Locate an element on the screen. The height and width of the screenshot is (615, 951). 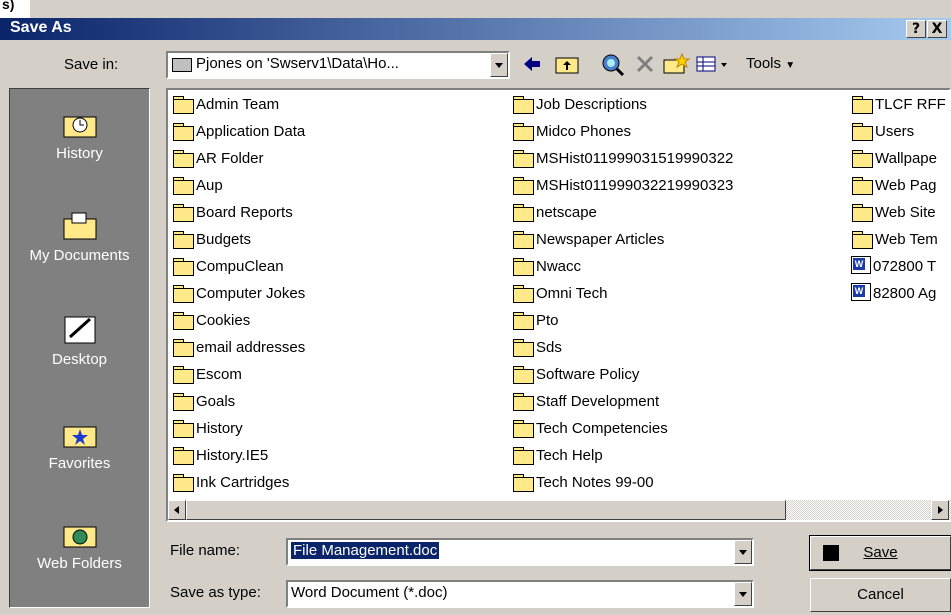
place-my-documents: My Documents is located at coordinates (79, 236).